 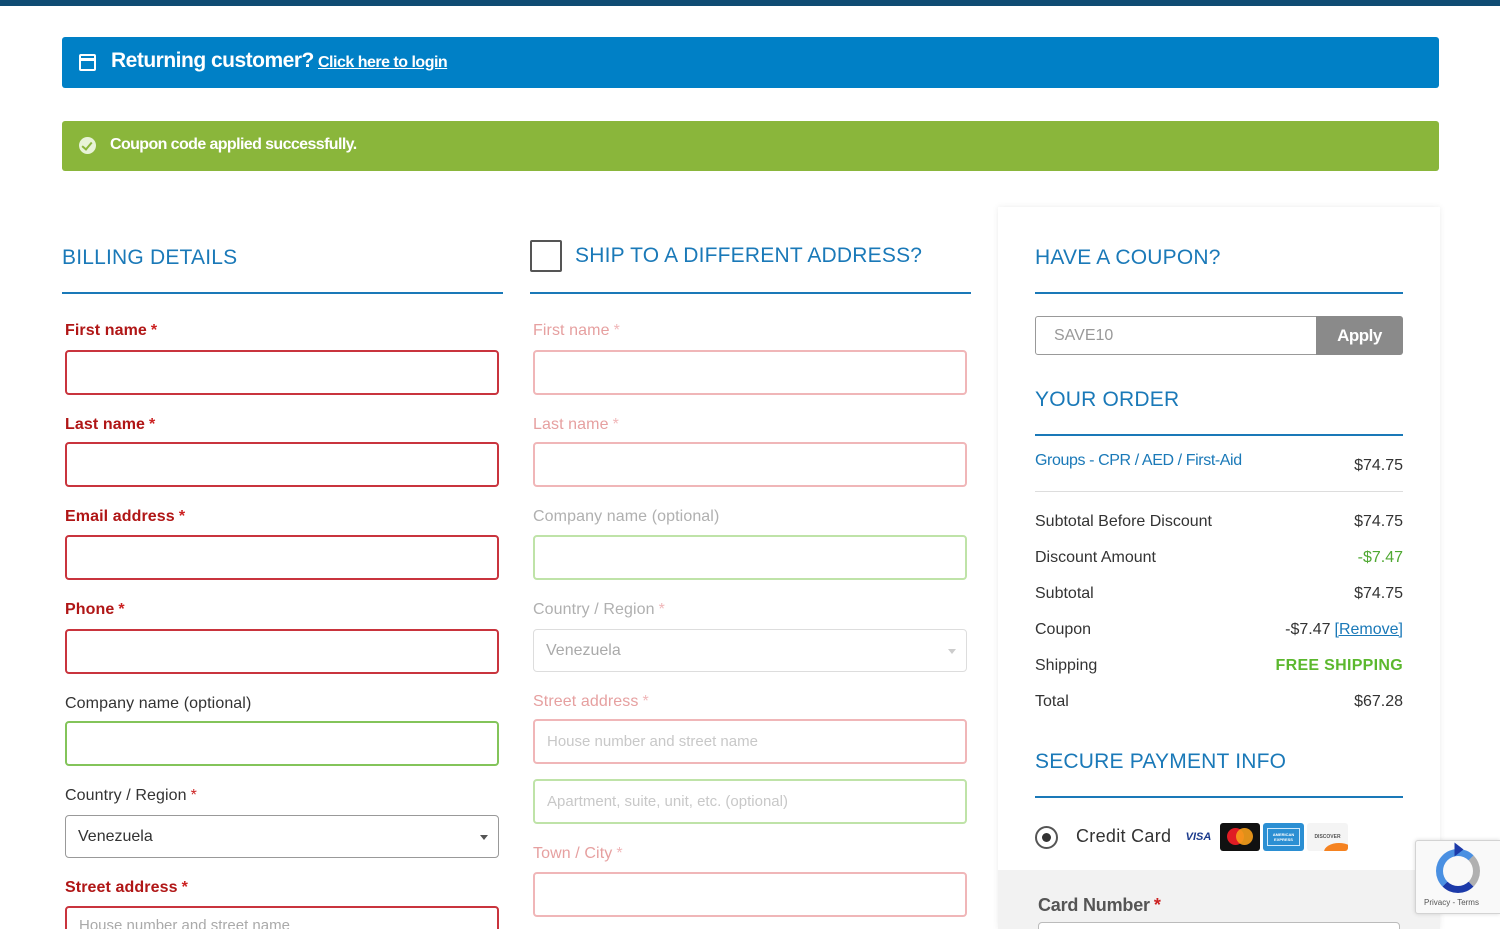 I want to click on billing-first-name-label: First name *, so click(x=111, y=331).